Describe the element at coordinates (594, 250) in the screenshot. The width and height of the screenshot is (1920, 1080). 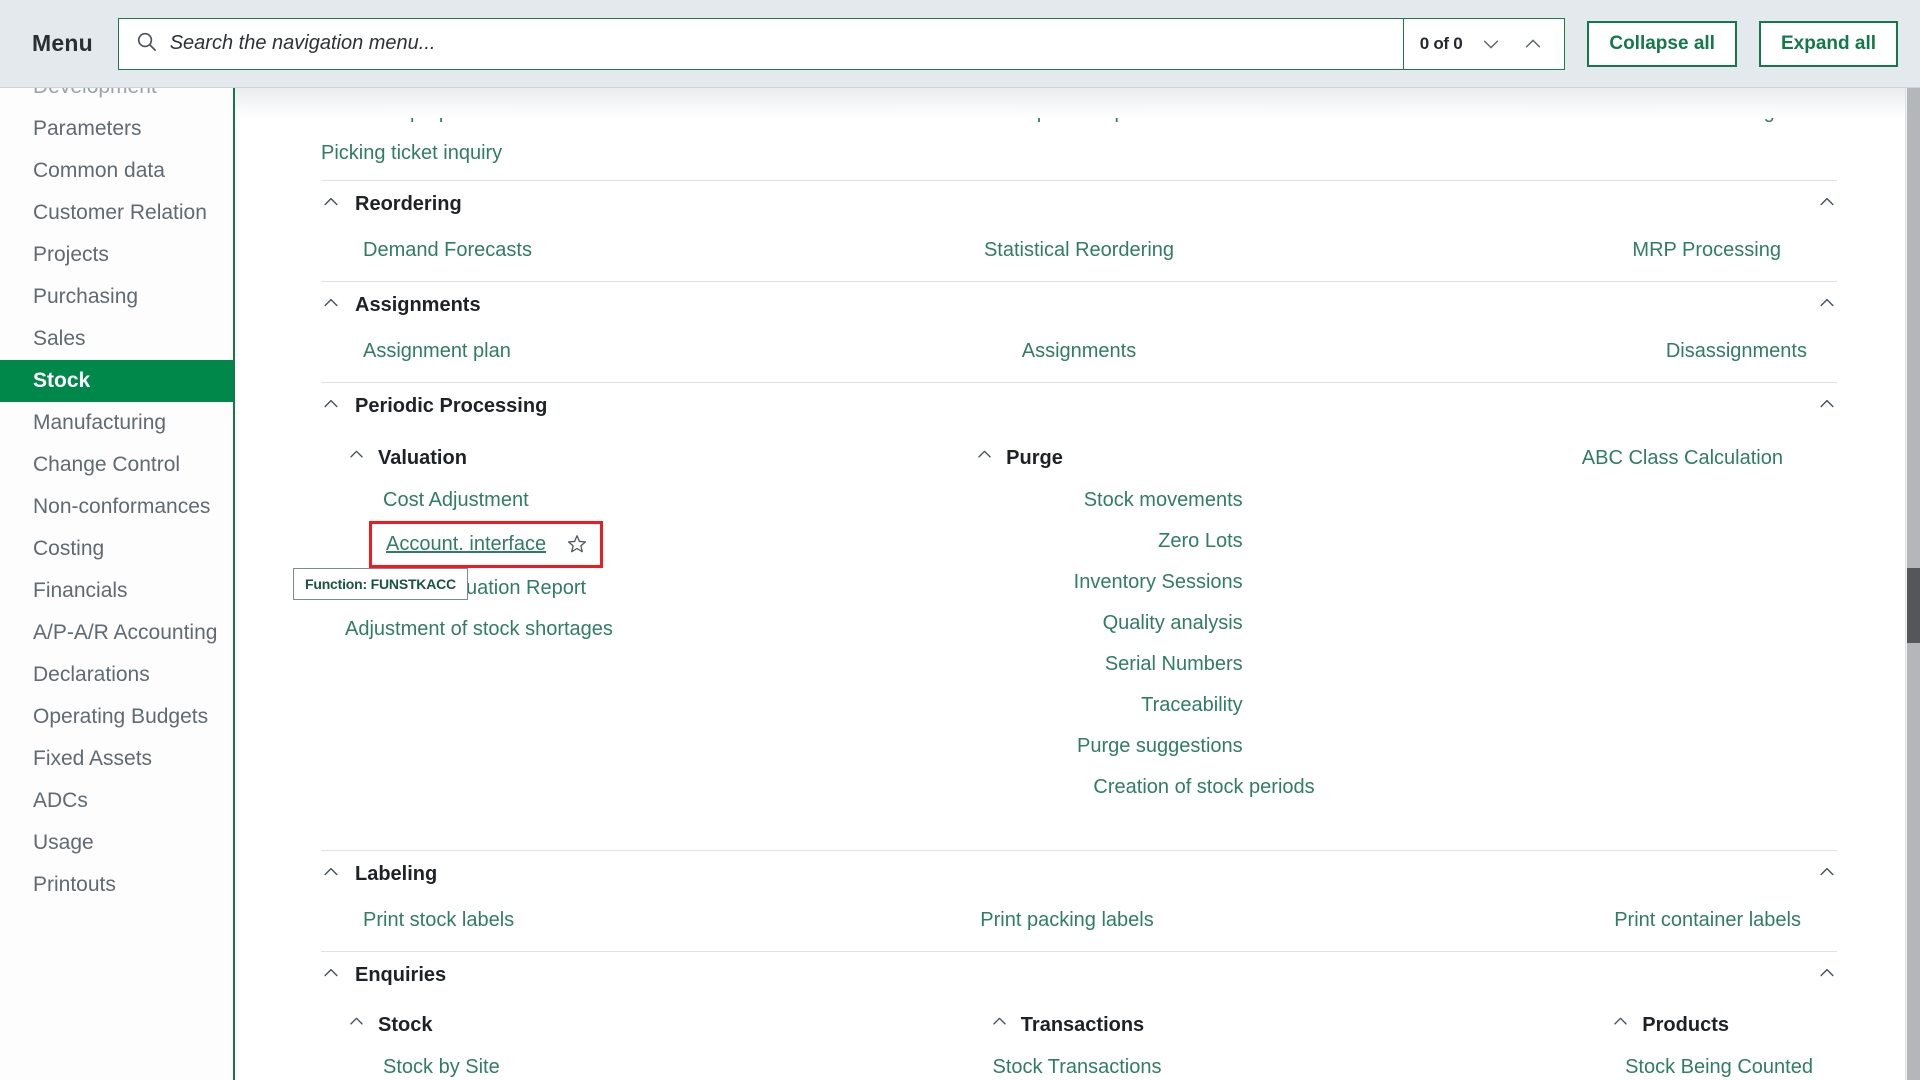
I see `link-demand-forecasts: Demand Forecasts` at that location.